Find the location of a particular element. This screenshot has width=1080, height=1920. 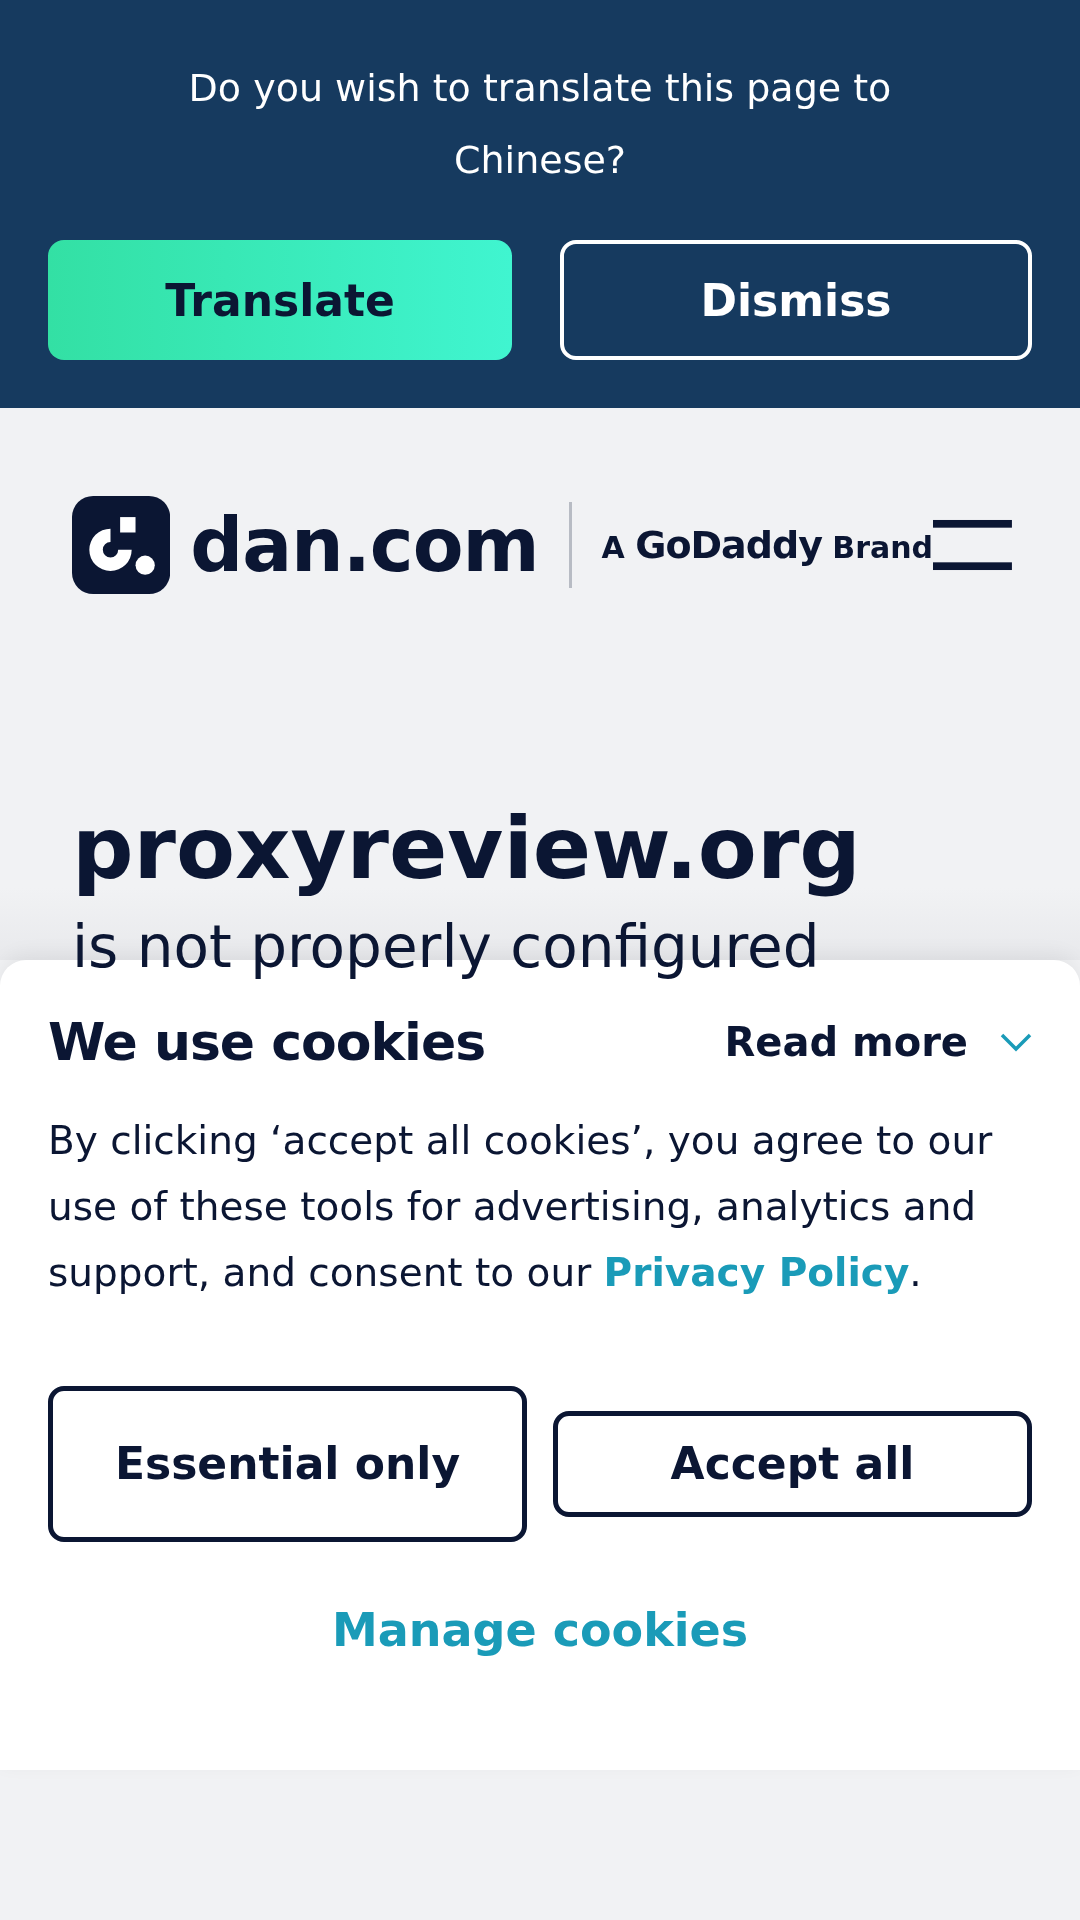

cookie-description: By clicking ‘accept all cookies’, you agree to our use of these tools for advertising, analytics and support, and consent to our Privacy Policy. is located at coordinates (521, 1207).